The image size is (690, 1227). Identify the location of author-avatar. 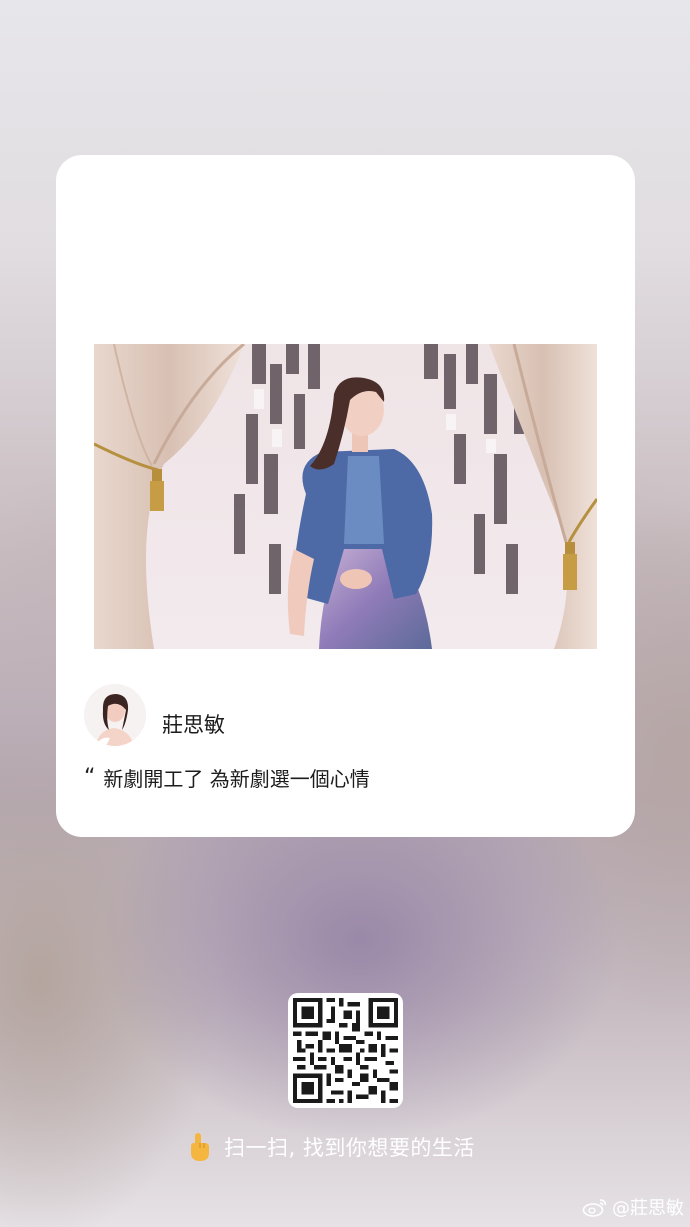
(115, 715).